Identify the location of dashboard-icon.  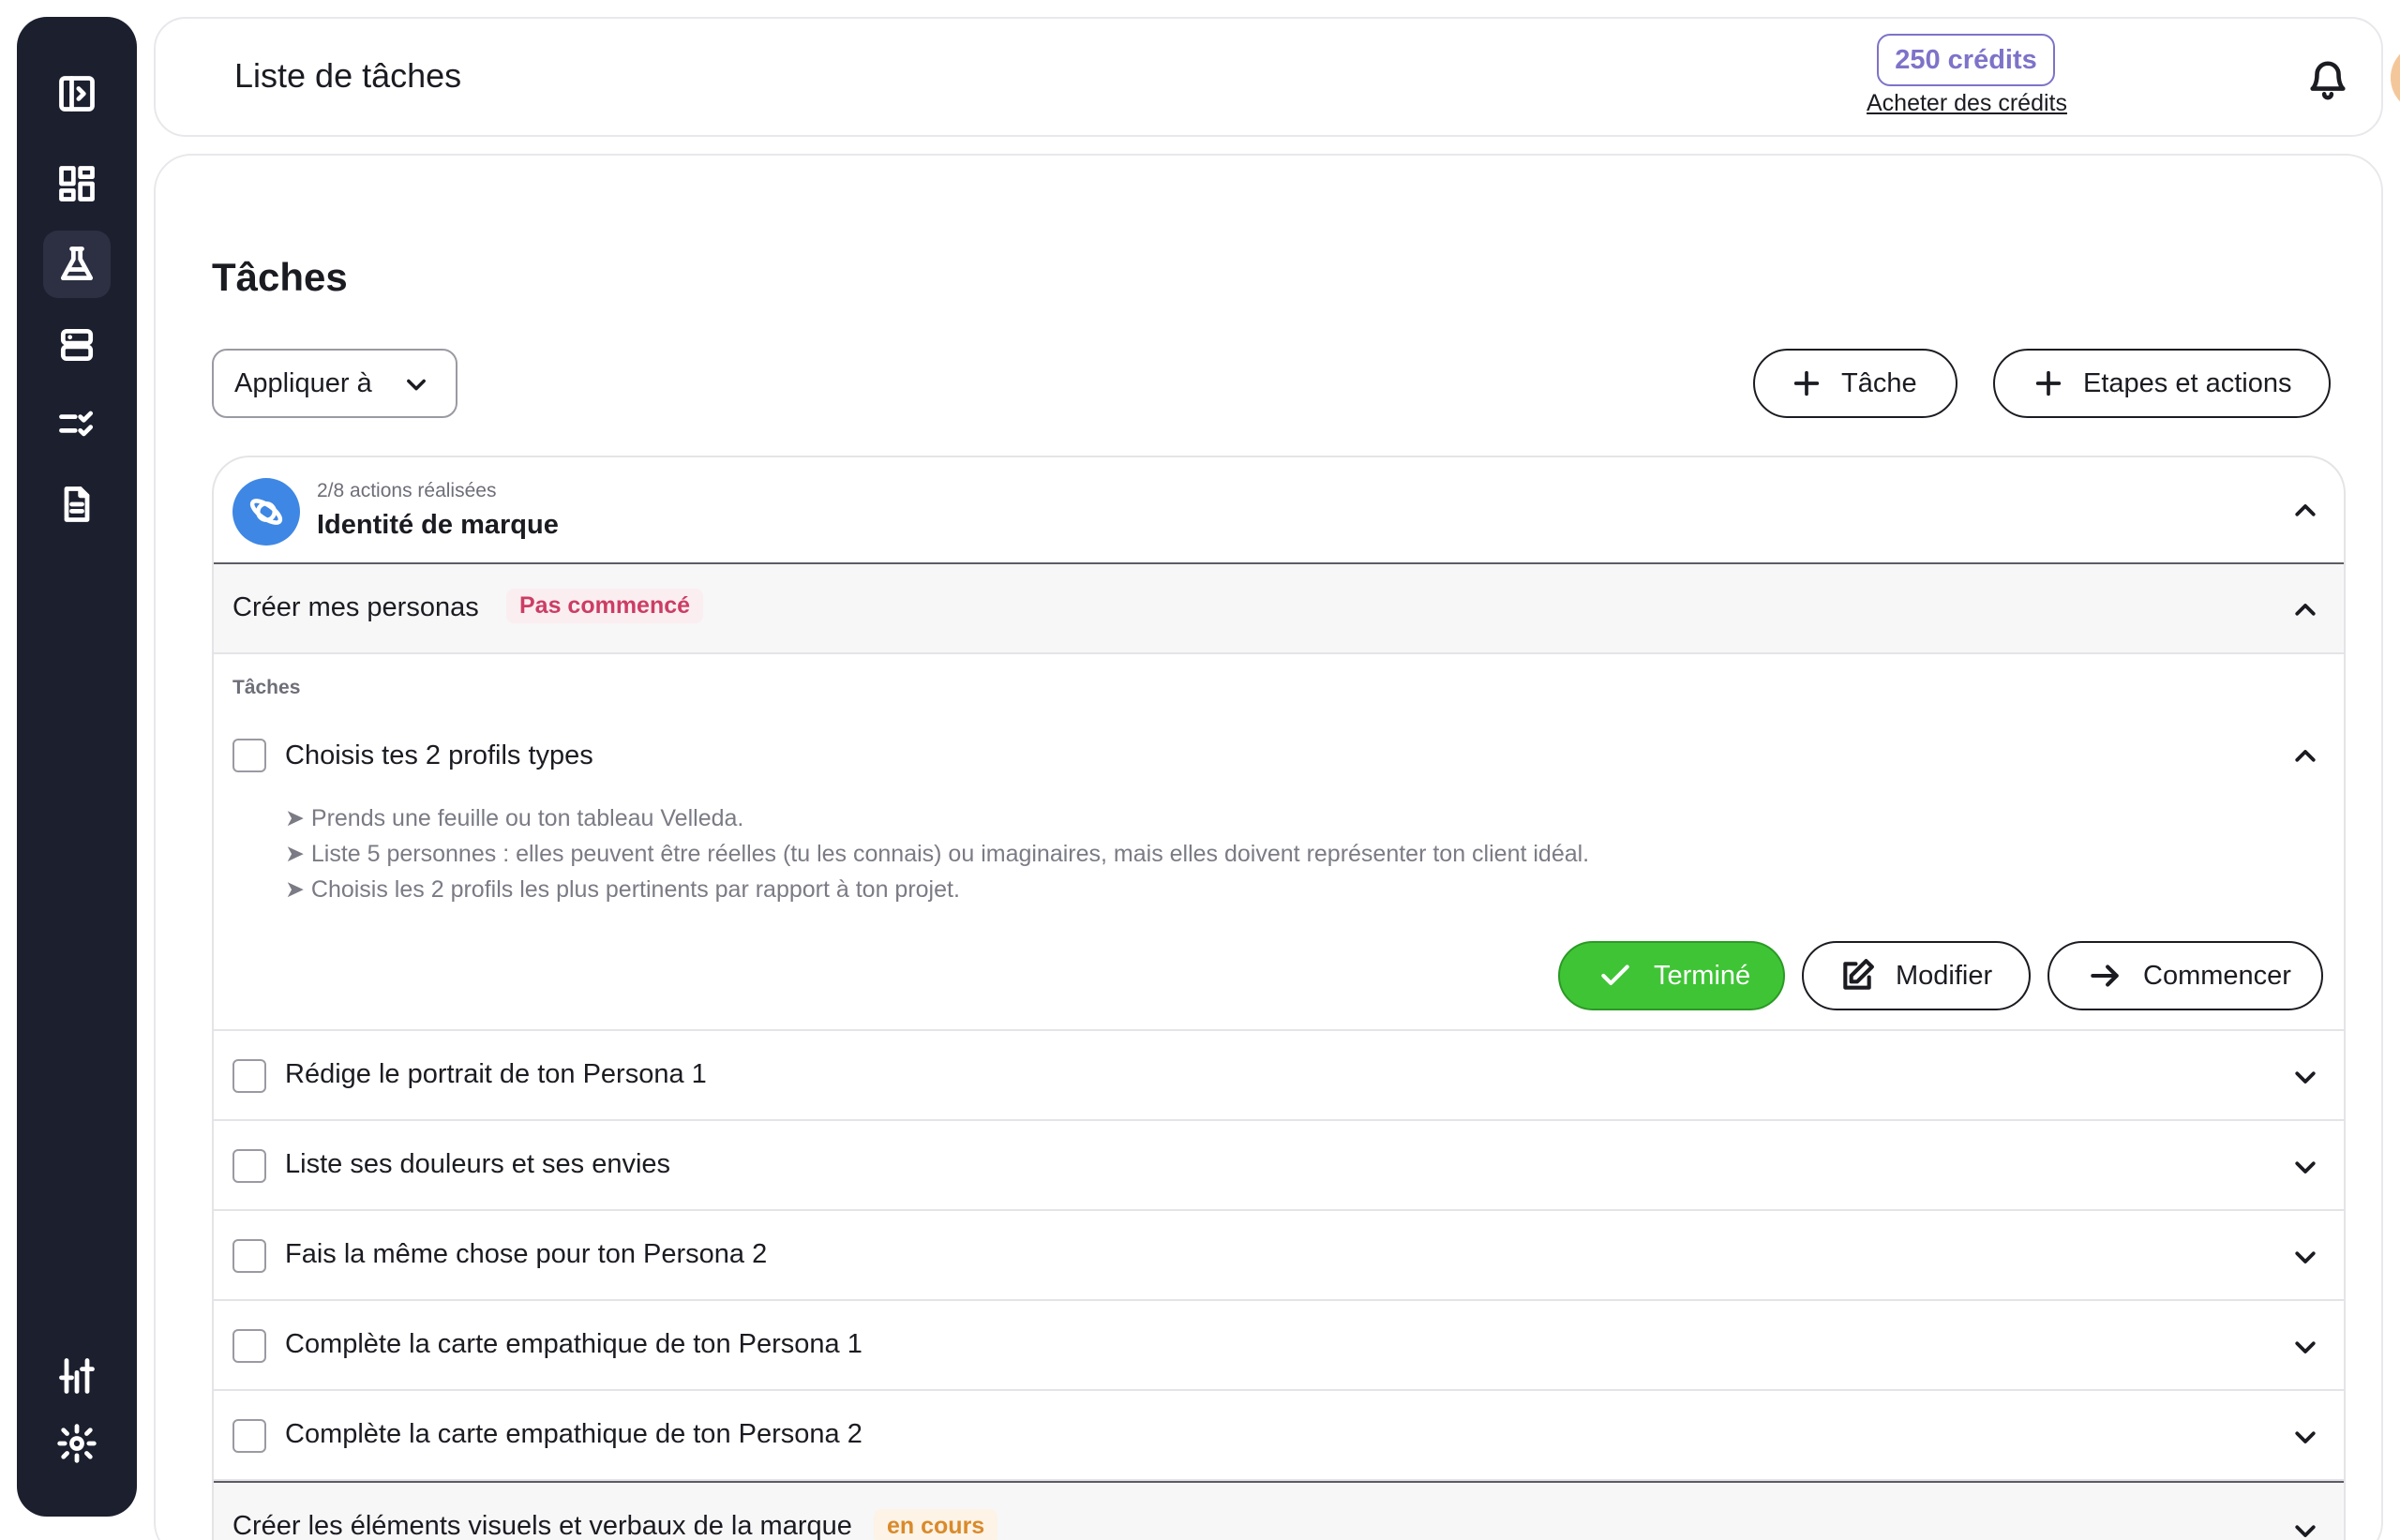
(77, 184).